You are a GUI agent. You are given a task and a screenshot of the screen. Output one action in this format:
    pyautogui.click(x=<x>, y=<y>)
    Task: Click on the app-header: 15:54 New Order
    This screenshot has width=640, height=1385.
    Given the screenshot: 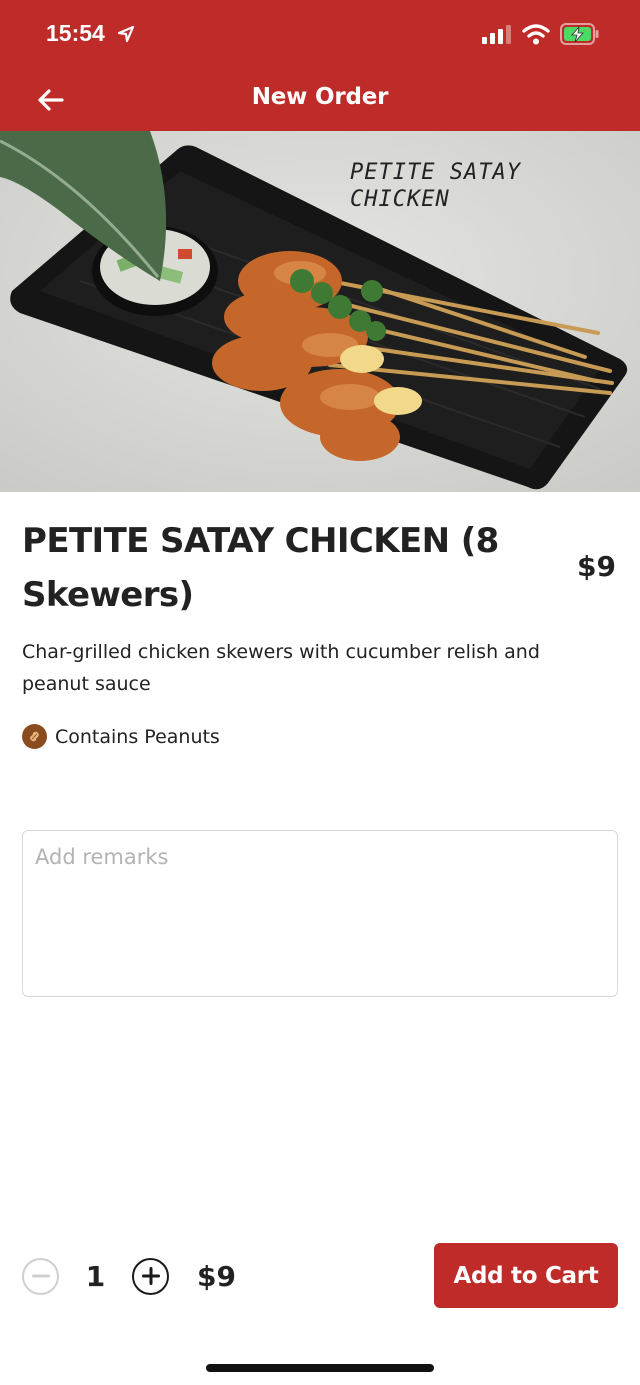 What is the action you would take?
    pyautogui.click(x=320, y=65)
    